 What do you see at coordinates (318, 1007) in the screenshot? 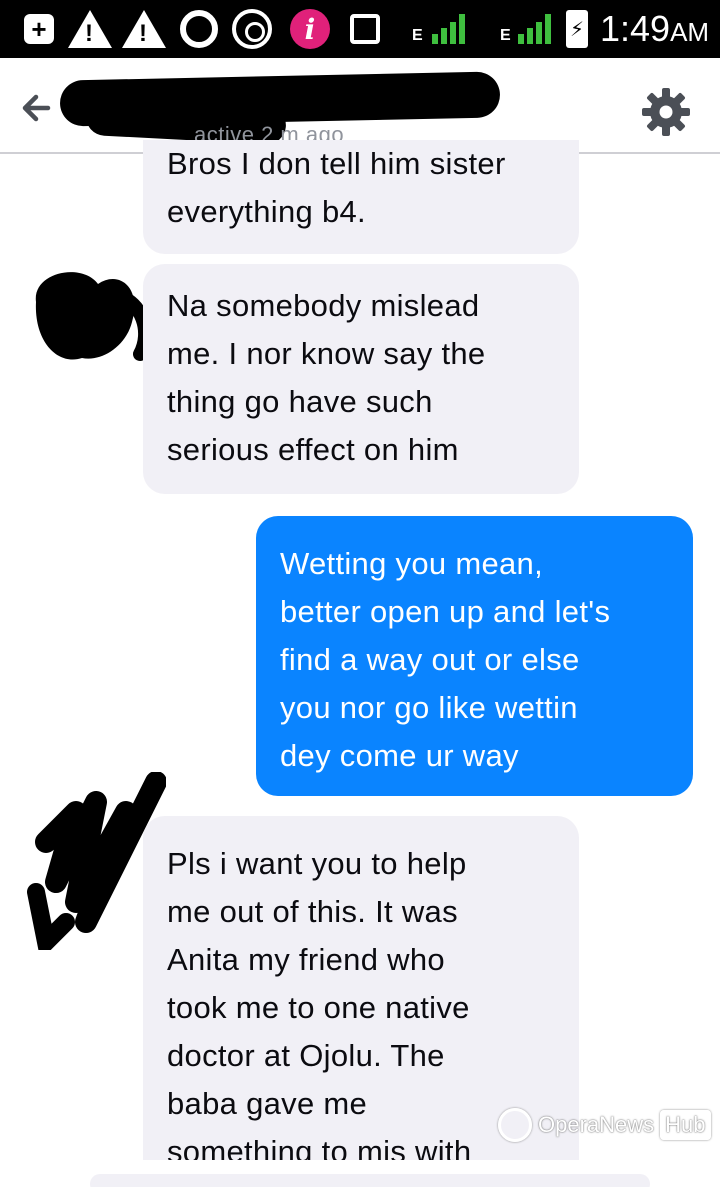
I see `message-line: took me to one native` at bounding box center [318, 1007].